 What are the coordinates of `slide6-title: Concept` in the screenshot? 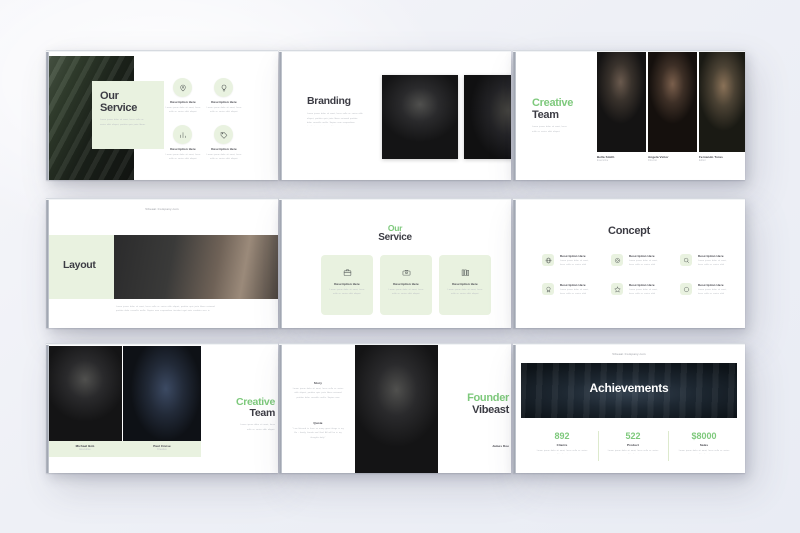 It's located at (629, 231).